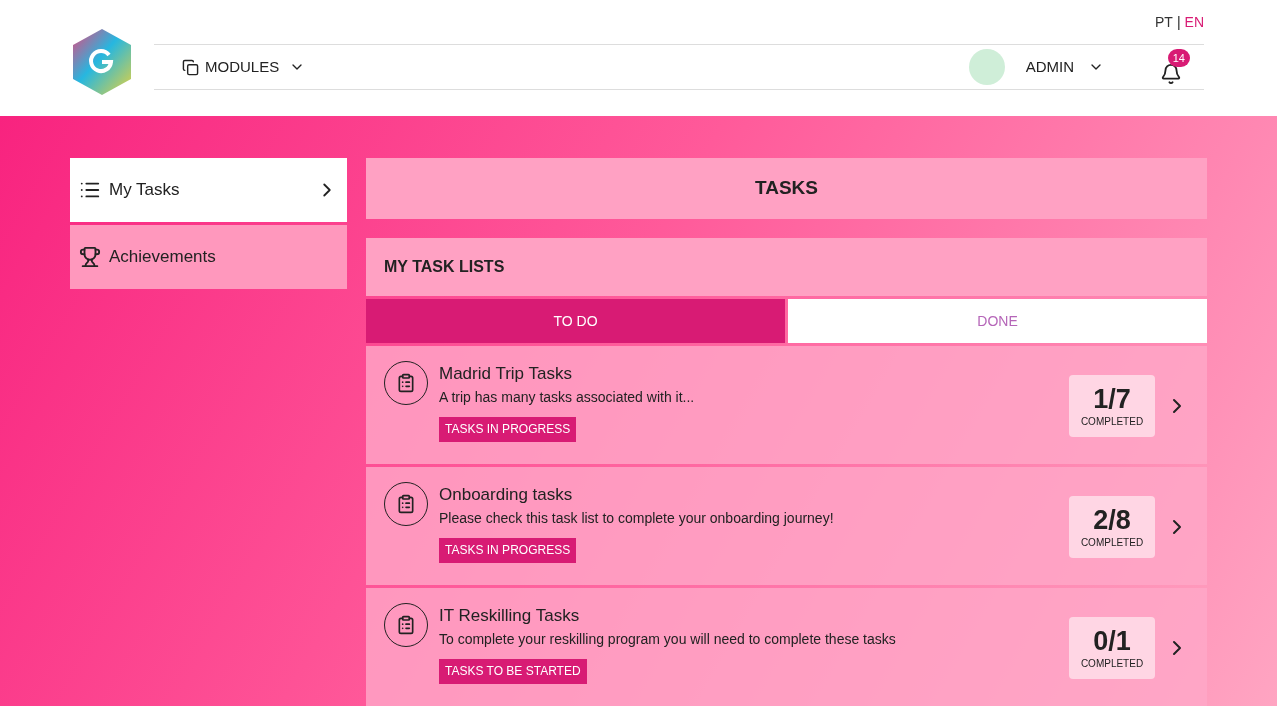  What do you see at coordinates (1112, 527) in the screenshot?
I see `completion-counter: 2/8 COMPLETED` at bounding box center [1112, 527].